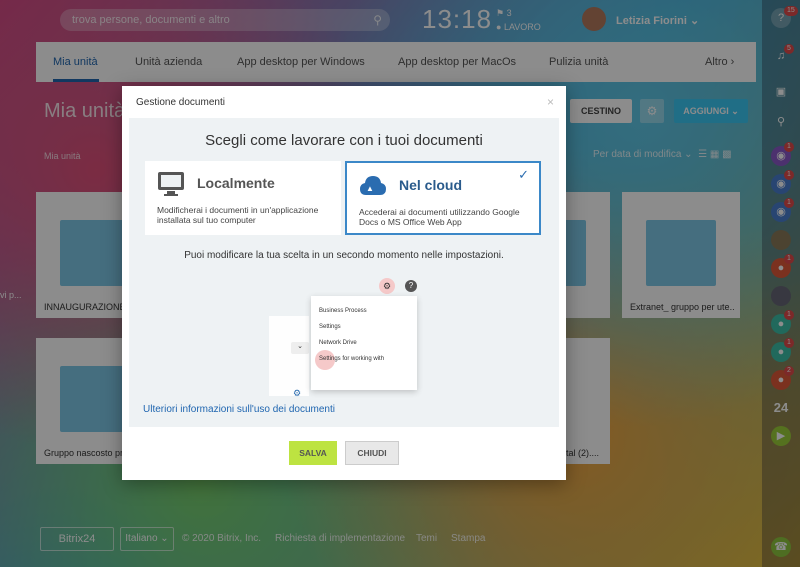 This screenshot has height=567, width=800. What do you see at coordinates (411, 286) in the screenshot?
I see `illustration-help-icon: ?` at bounding box center [411, 286].